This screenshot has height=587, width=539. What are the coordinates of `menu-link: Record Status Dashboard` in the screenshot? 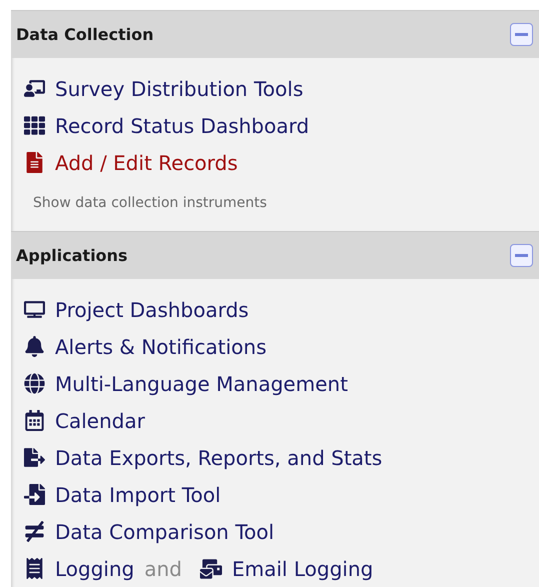 It's located at (182, 126).